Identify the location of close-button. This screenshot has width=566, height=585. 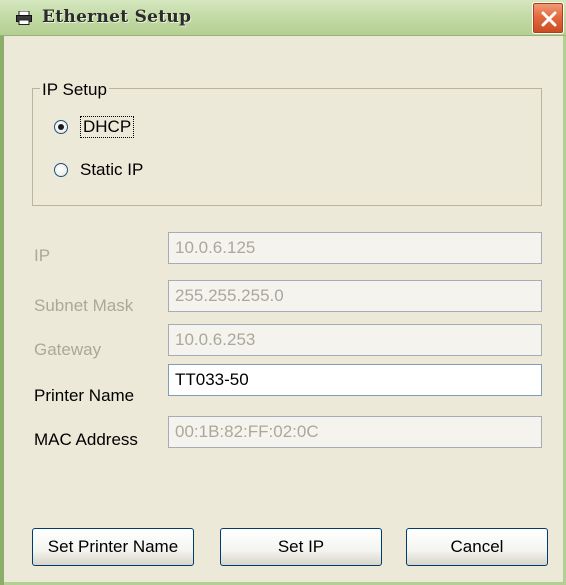
(548, 18).